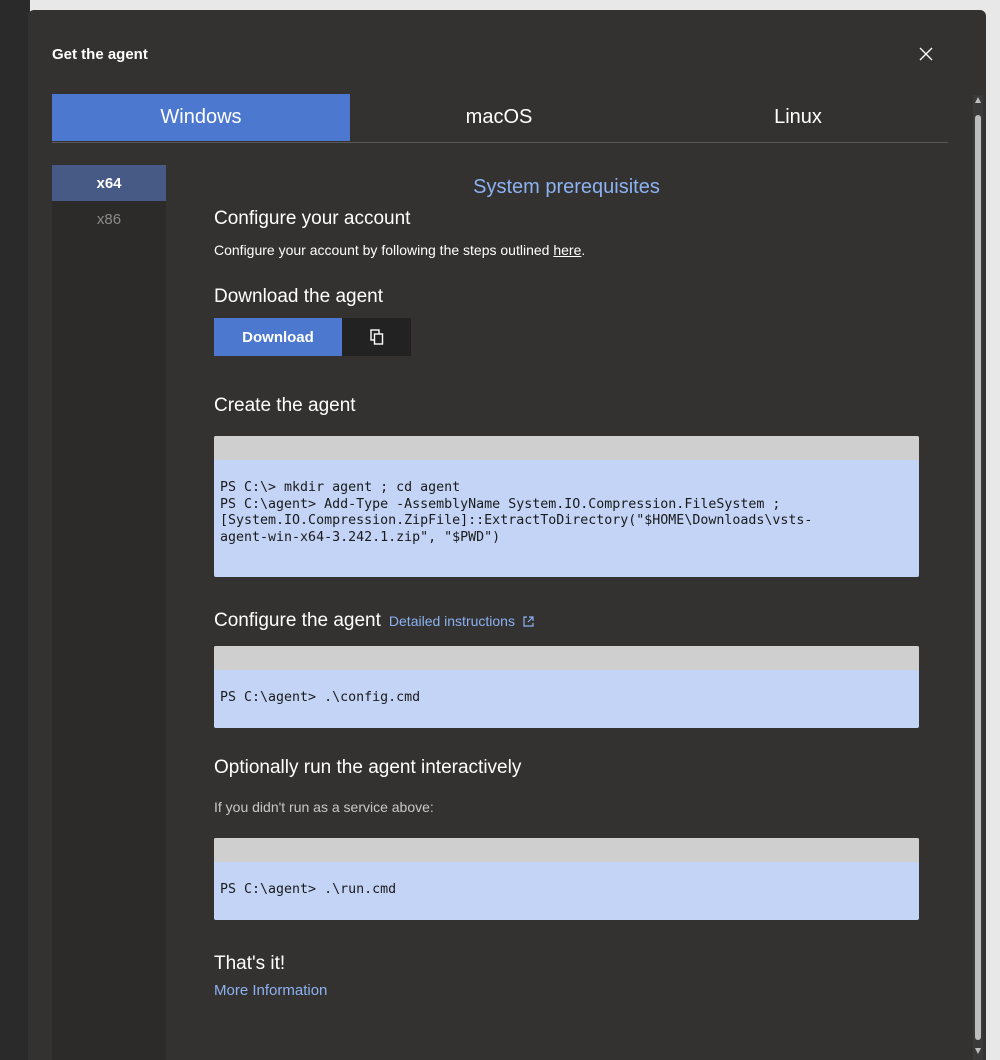  Describe the element at coordinates (312, 218) in the screenshot. I see `configure-account-heading: Configure your account` at that location.